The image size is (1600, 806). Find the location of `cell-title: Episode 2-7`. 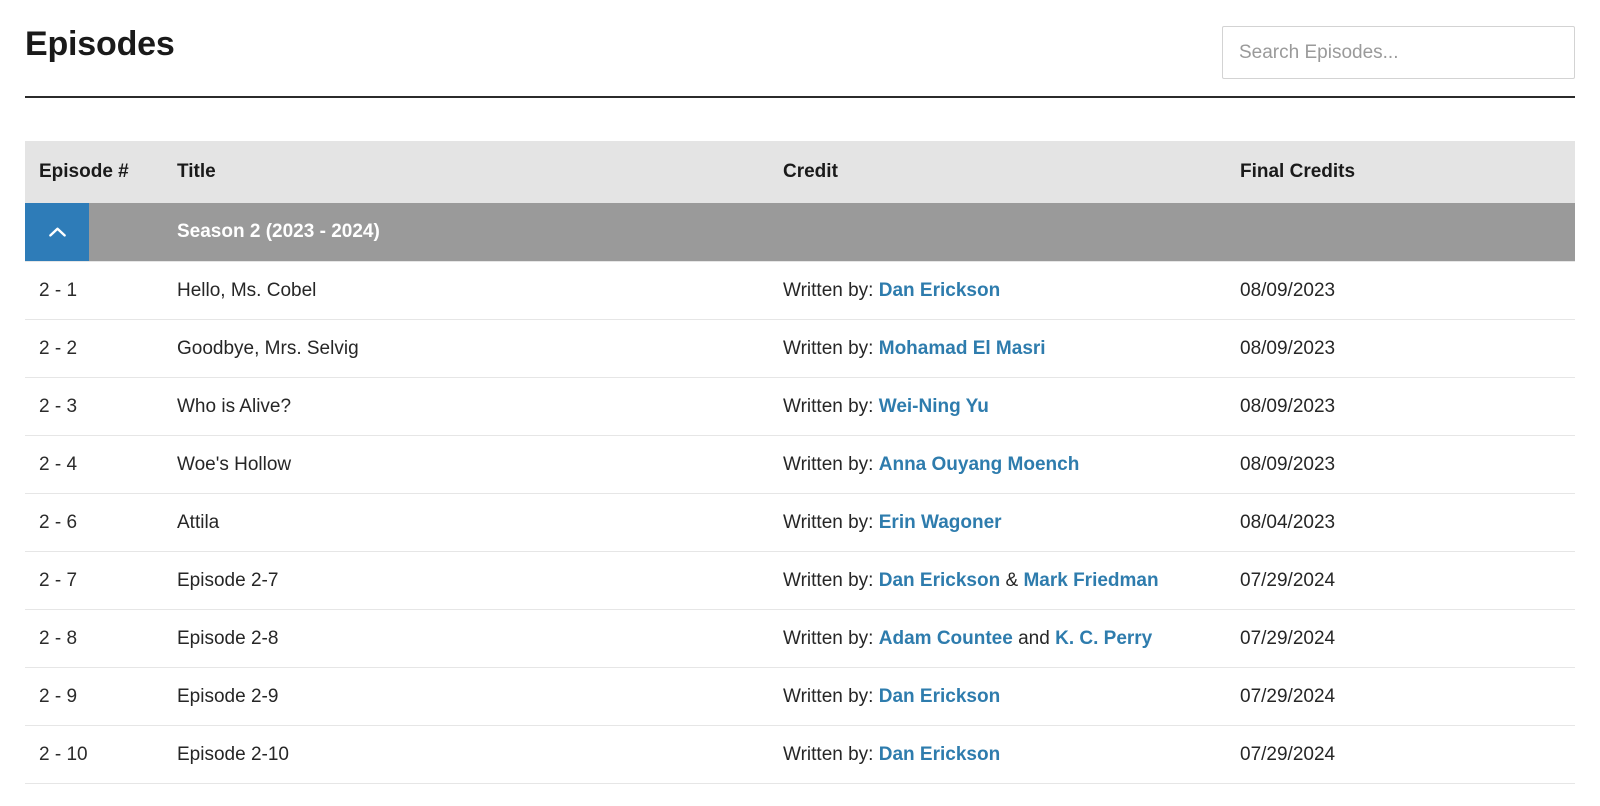

cell-title: Episode 2-7 is located at coordinates (480, 580).